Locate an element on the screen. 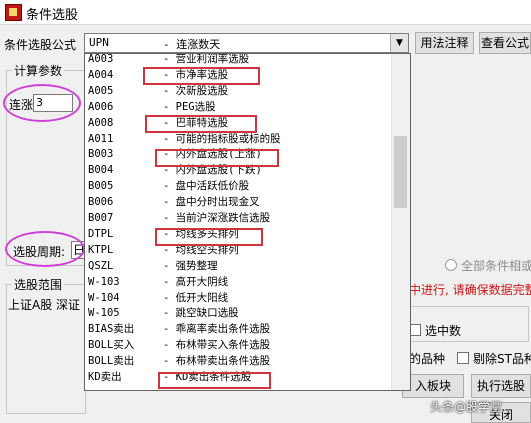  exclude-st-label: 剔除ST品种 is located at coordinates (502, 359).